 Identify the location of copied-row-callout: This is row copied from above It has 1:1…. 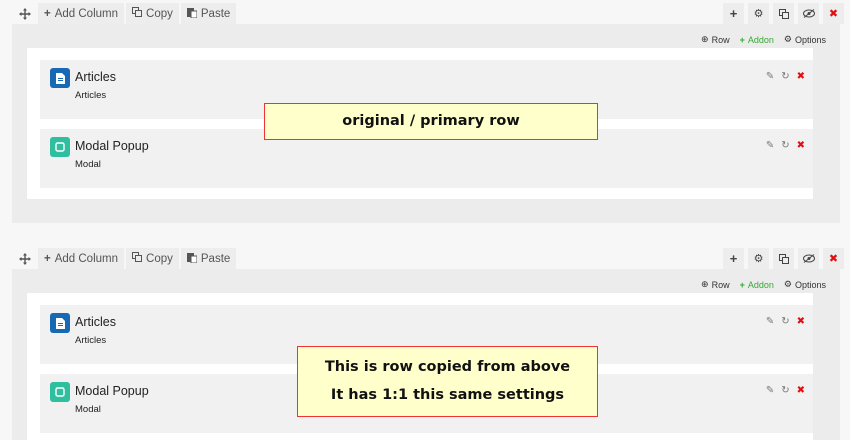
(447, 381).